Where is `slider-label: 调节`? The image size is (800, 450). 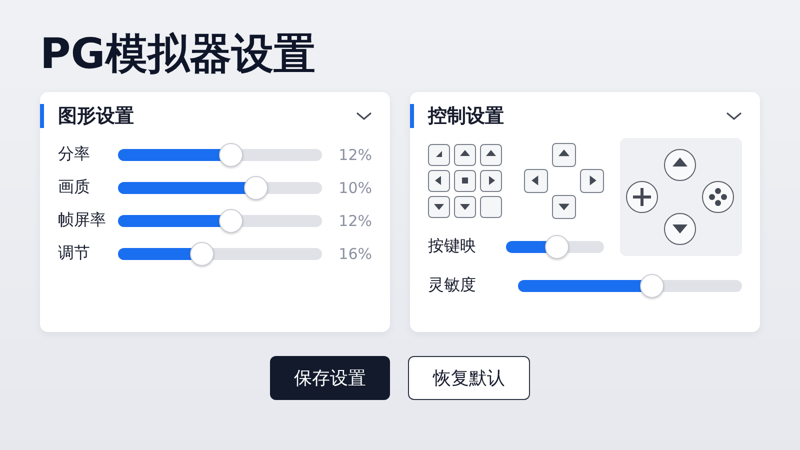
slider-label: 调节 is located at coordinates (74, 253).